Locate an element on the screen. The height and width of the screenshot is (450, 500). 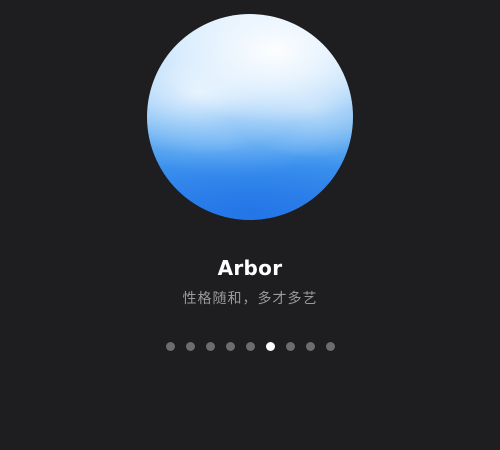
voice-name: Arbor is located at coordinates (250, 268).